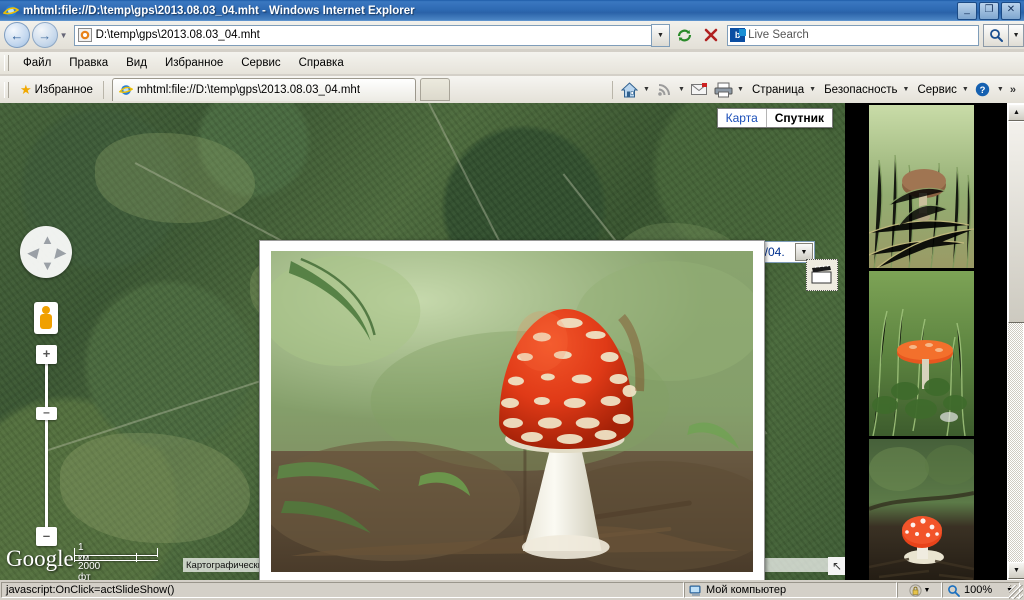 This screenshot has width=1024, height=600. I want to click on street-view-pegman-icon, so click(46, 318).